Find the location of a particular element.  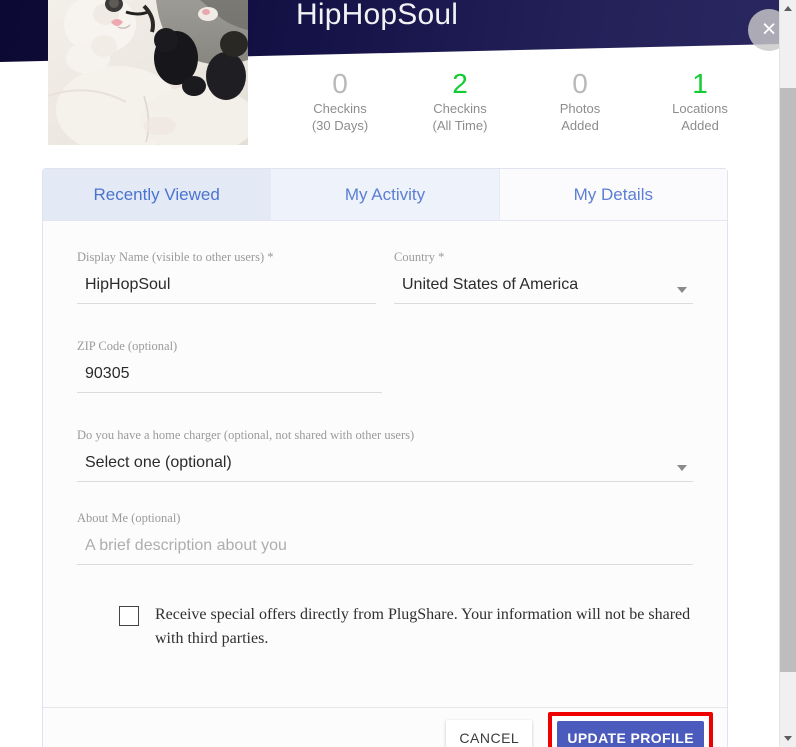

stat-label-line1: Locations is located at coordinates (700, 108).